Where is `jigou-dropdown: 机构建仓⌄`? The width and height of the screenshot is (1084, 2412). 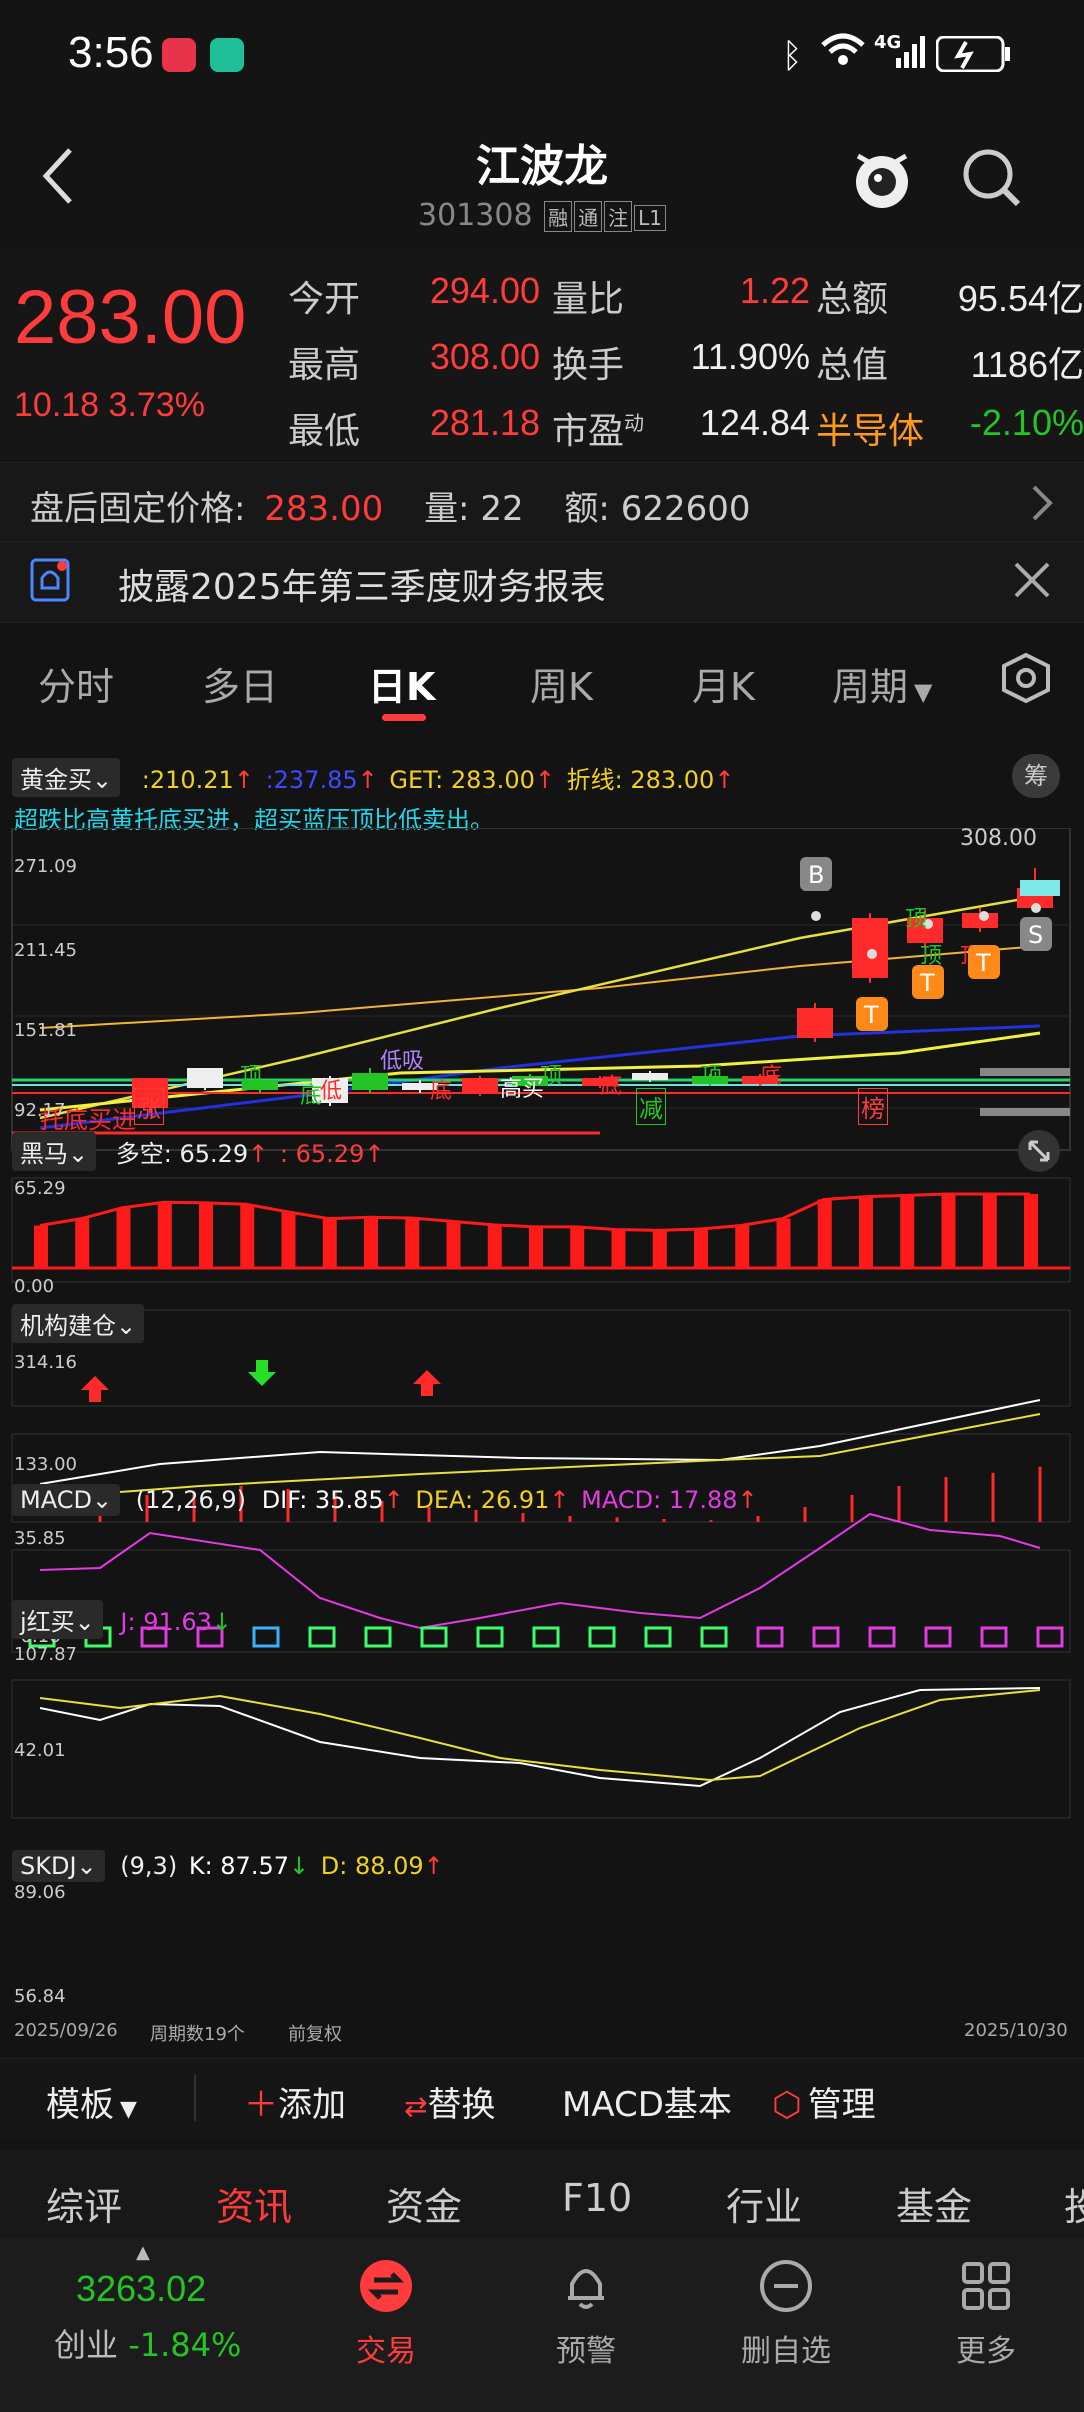
jigou-dropdown: 机构建仓⌄ is located at coordinates (78, 1323).